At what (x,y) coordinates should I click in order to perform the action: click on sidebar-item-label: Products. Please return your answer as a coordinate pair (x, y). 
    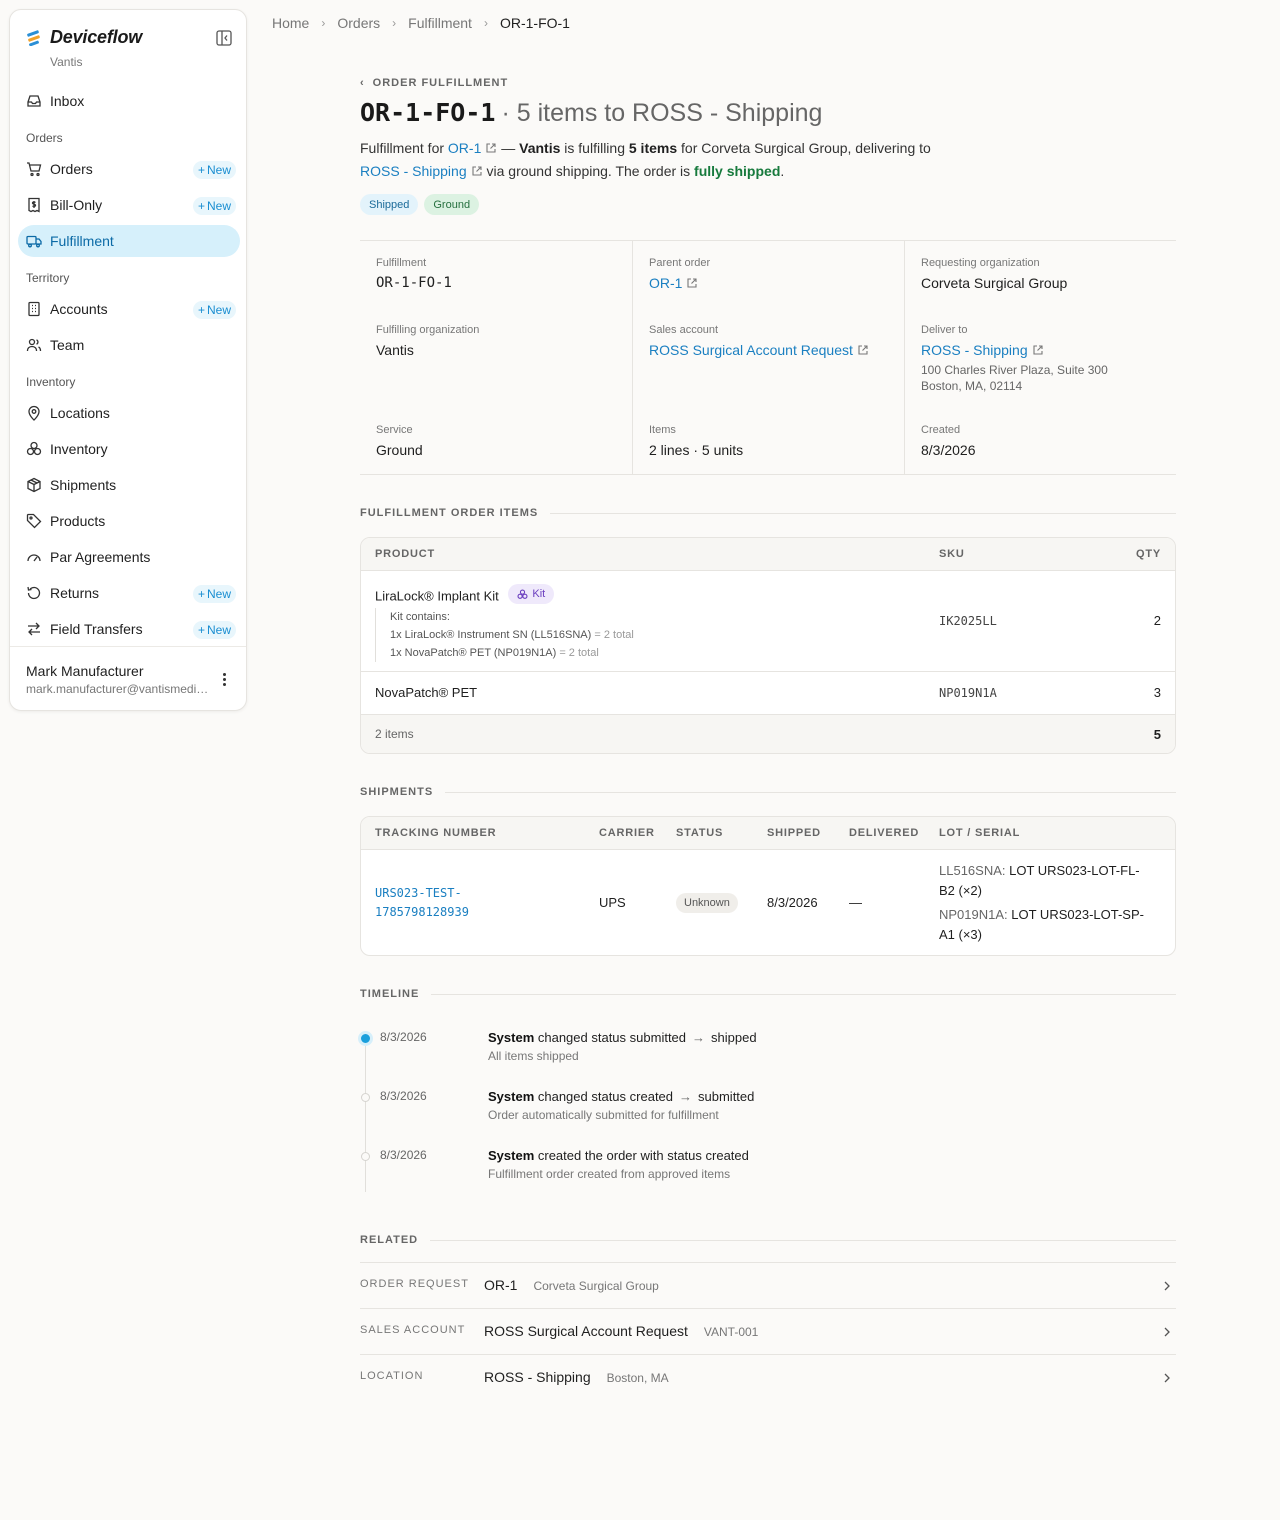
    Looking at the image, I should click on (78, 521).